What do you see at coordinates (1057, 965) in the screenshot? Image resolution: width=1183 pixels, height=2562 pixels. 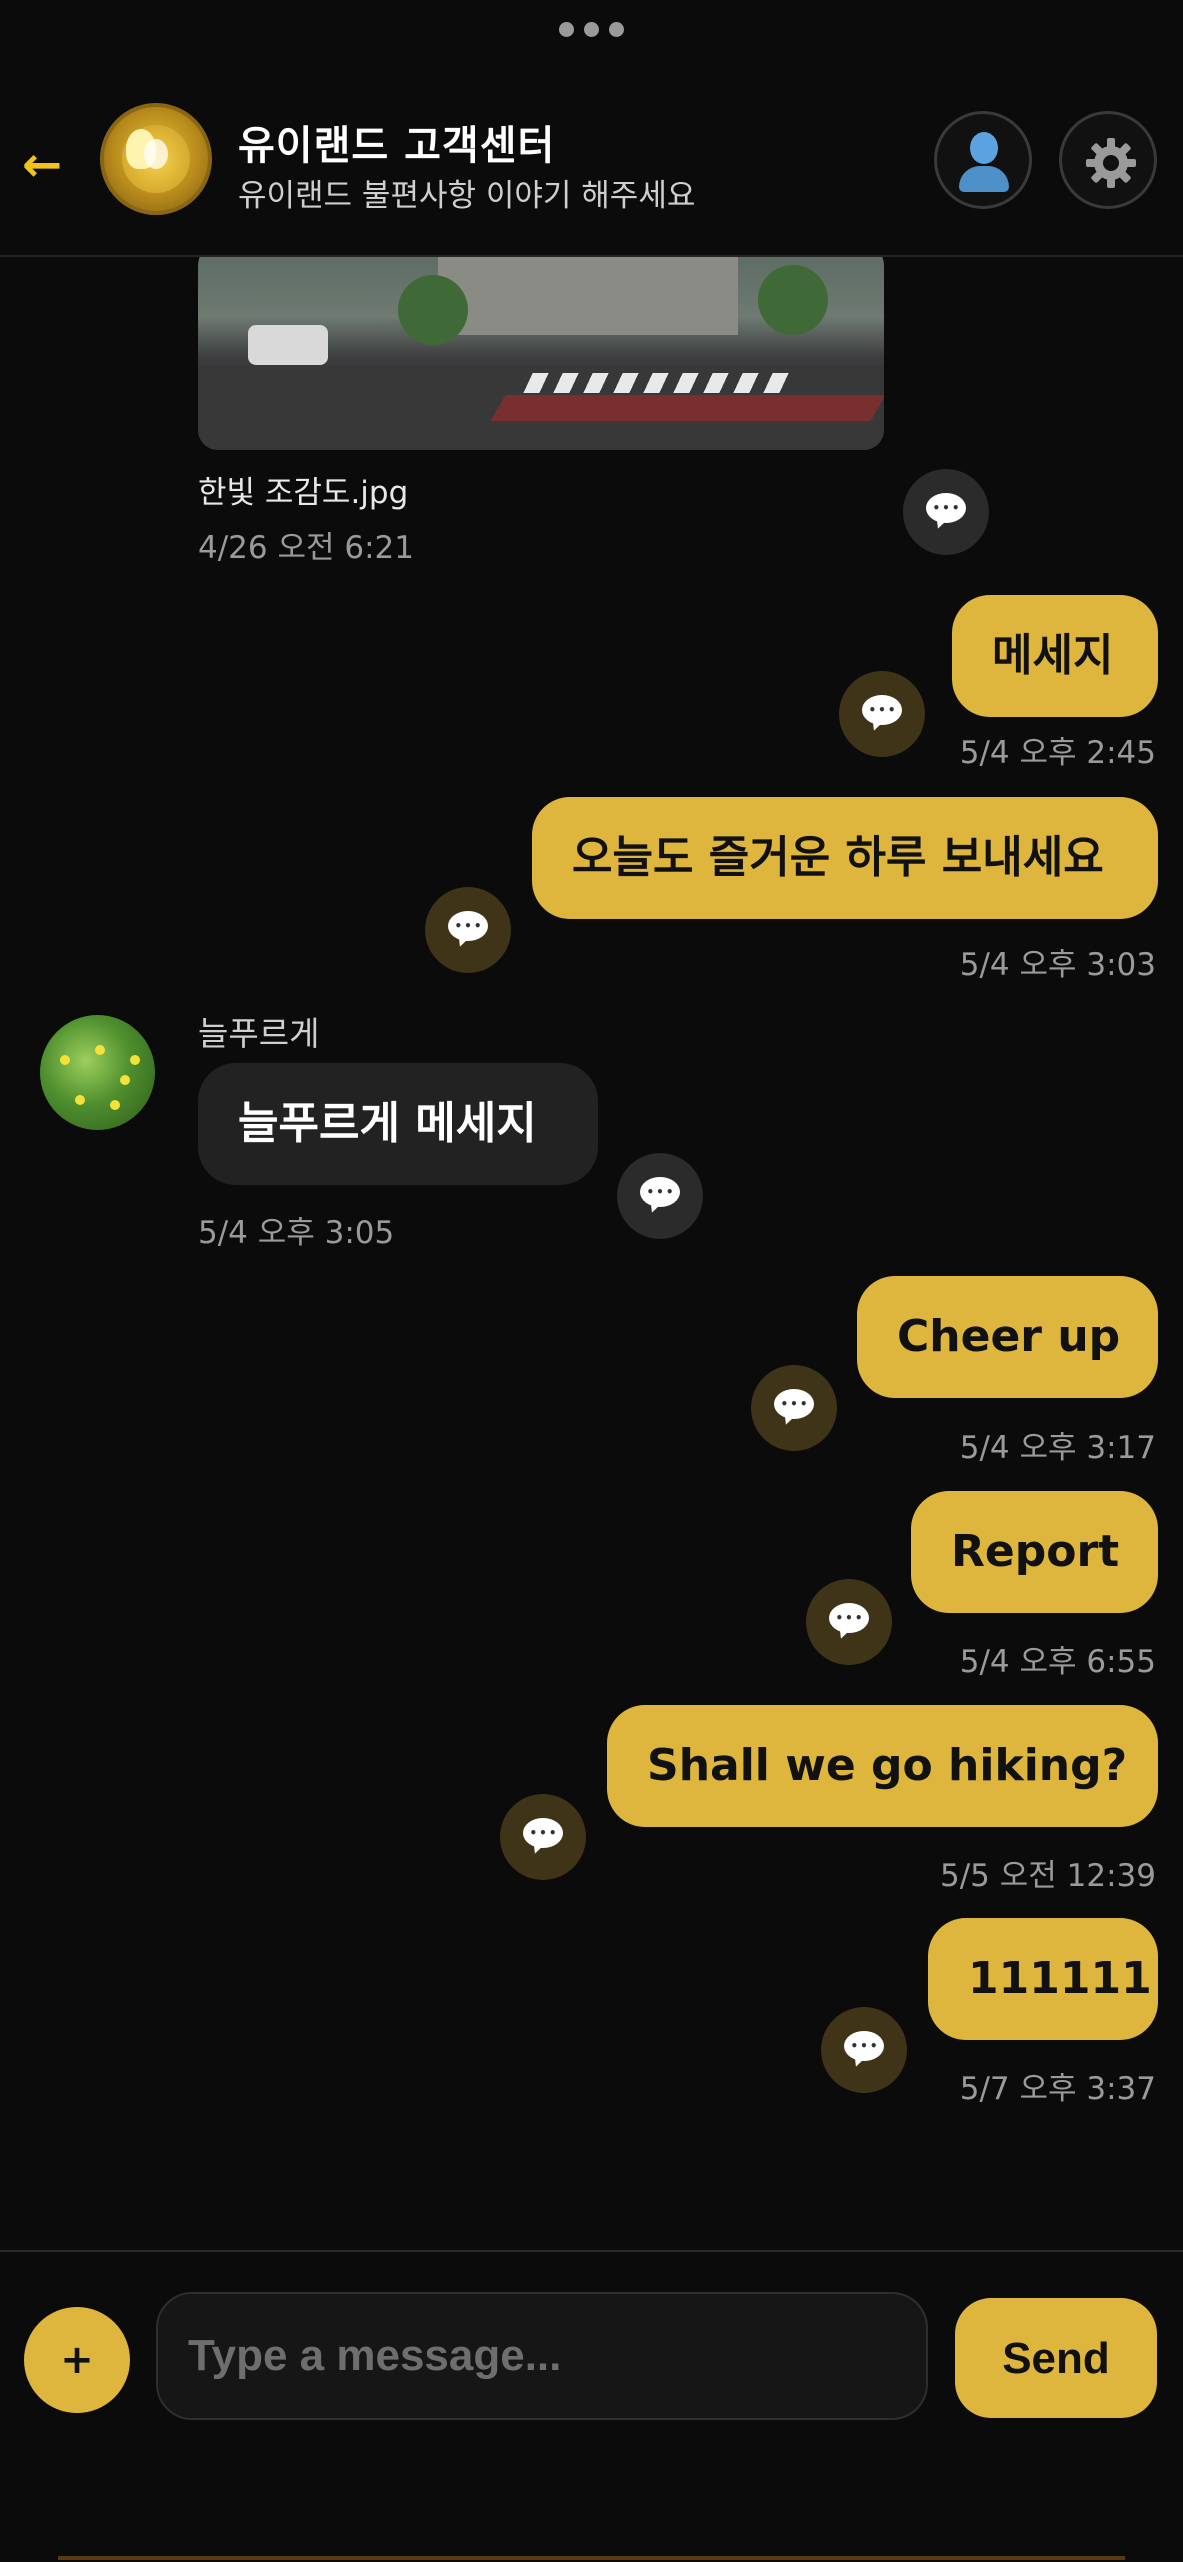 I see `message-time: 5/4 오후 3:03` at bounding box center [1057, 965].